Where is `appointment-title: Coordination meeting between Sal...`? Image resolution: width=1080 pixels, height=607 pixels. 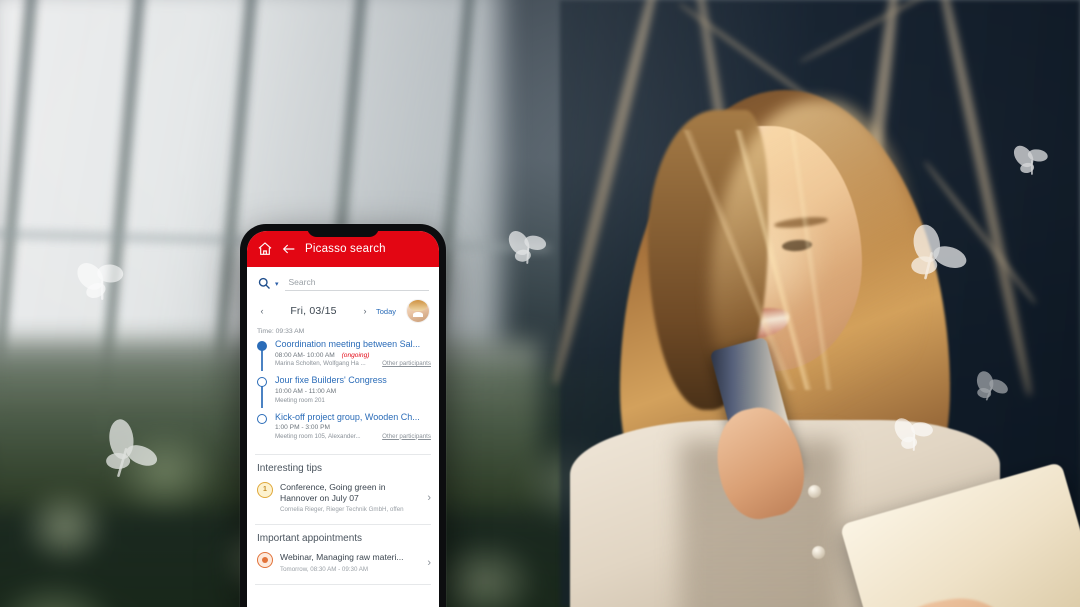
appointment-title: Coordination meeting between Sal... is located at coordinates (353, 344).